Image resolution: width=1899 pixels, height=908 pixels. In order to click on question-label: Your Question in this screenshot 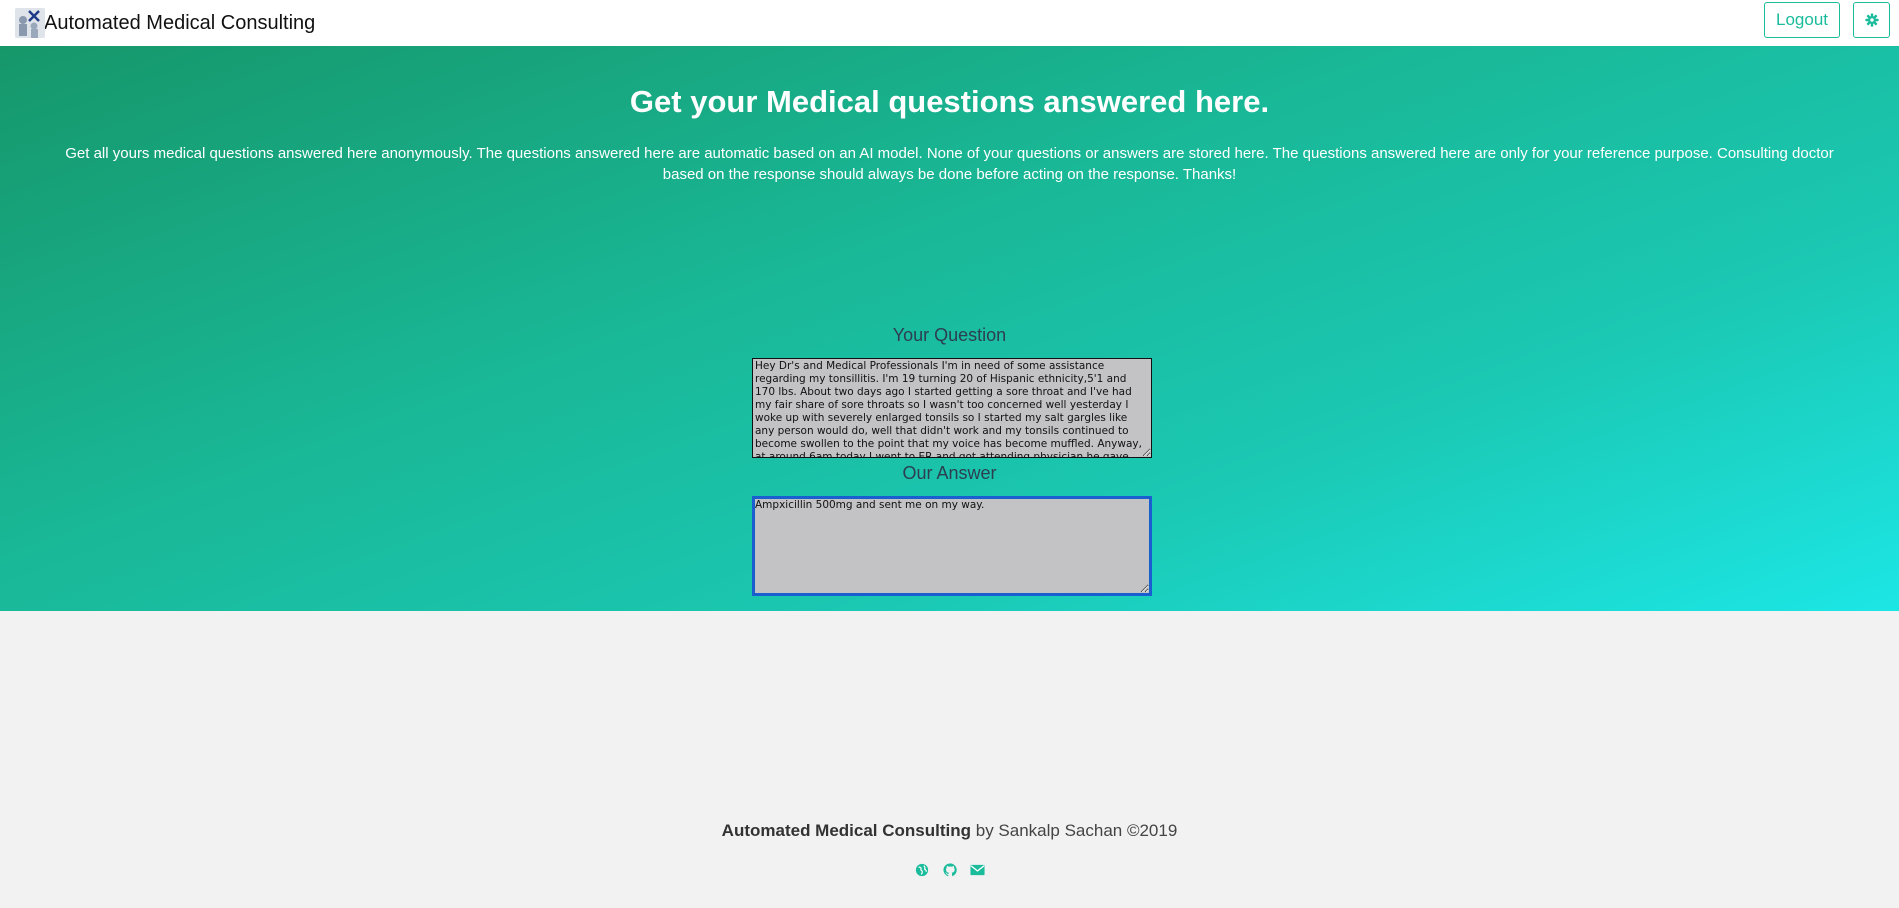, I will do `click(949, 335)`.